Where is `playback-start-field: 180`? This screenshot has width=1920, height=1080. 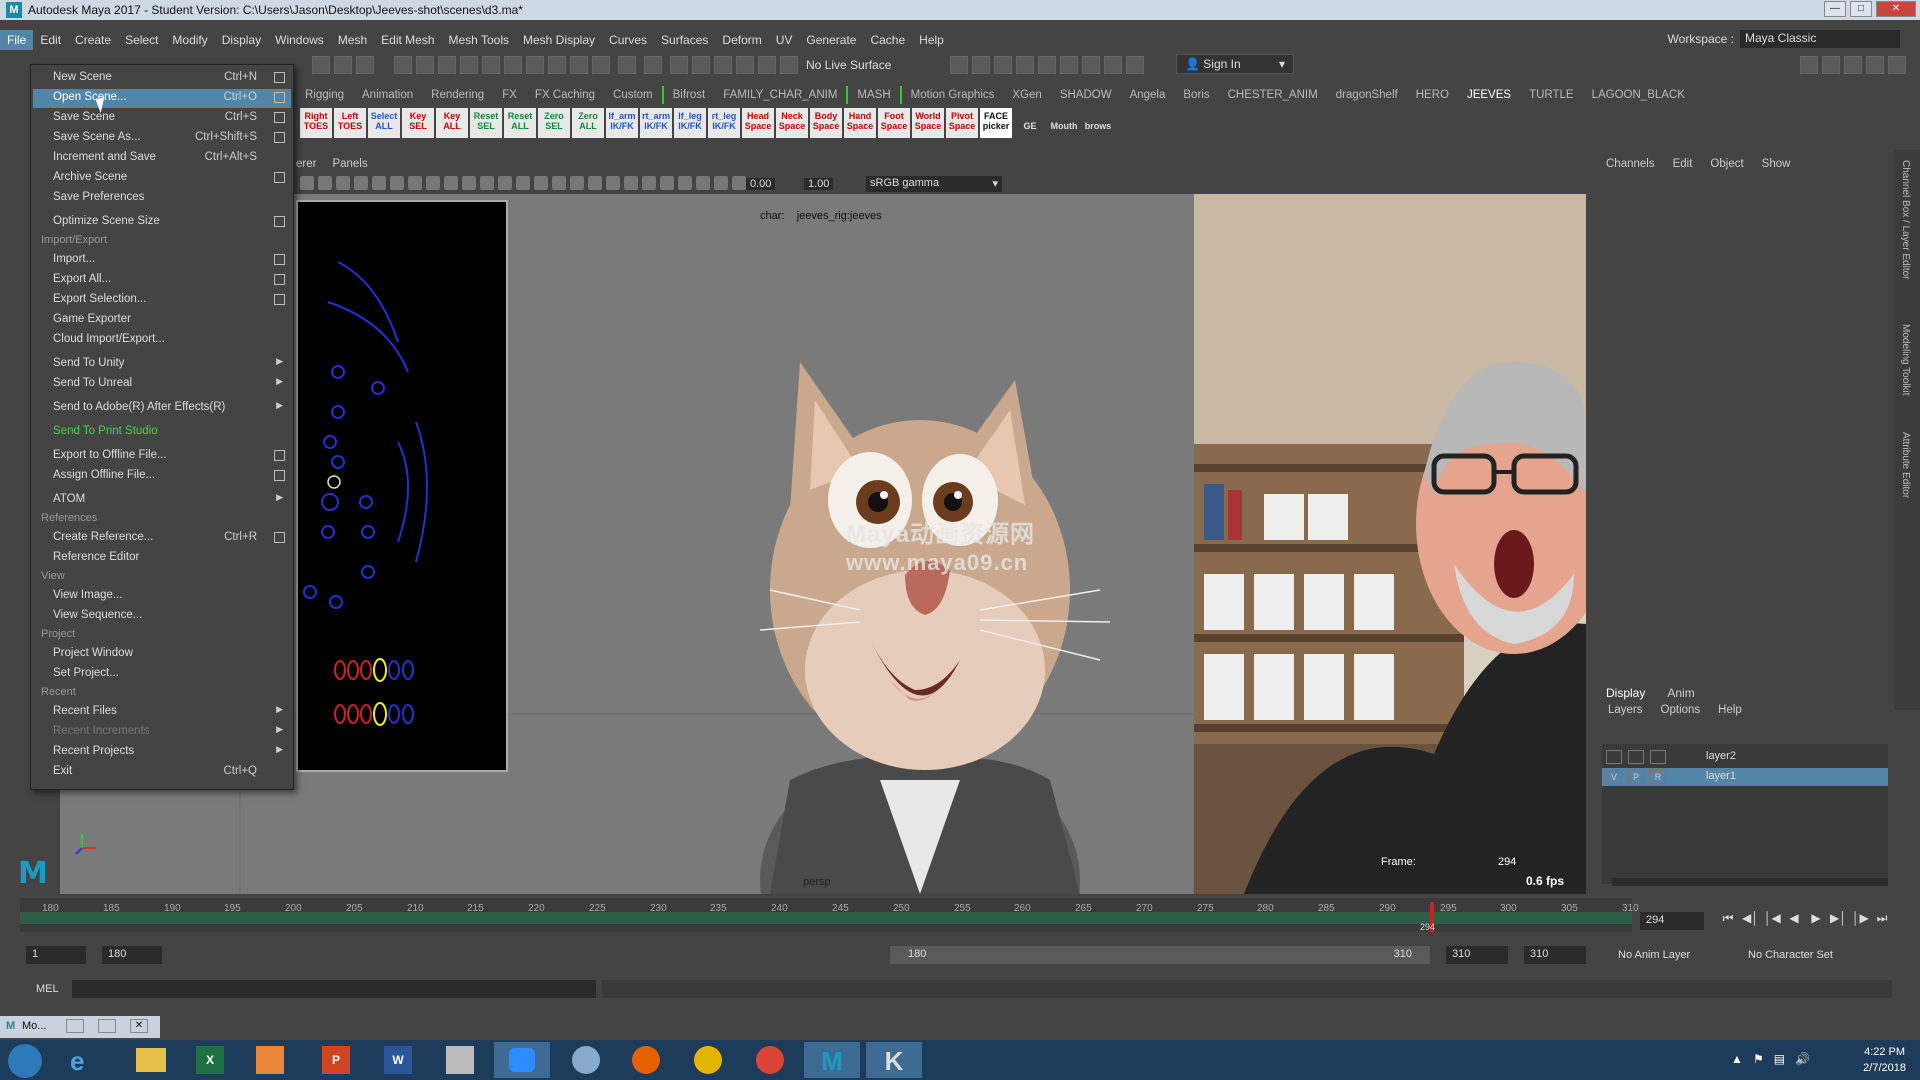
playback-start-field: 180 is located at coordinates (132, 955).